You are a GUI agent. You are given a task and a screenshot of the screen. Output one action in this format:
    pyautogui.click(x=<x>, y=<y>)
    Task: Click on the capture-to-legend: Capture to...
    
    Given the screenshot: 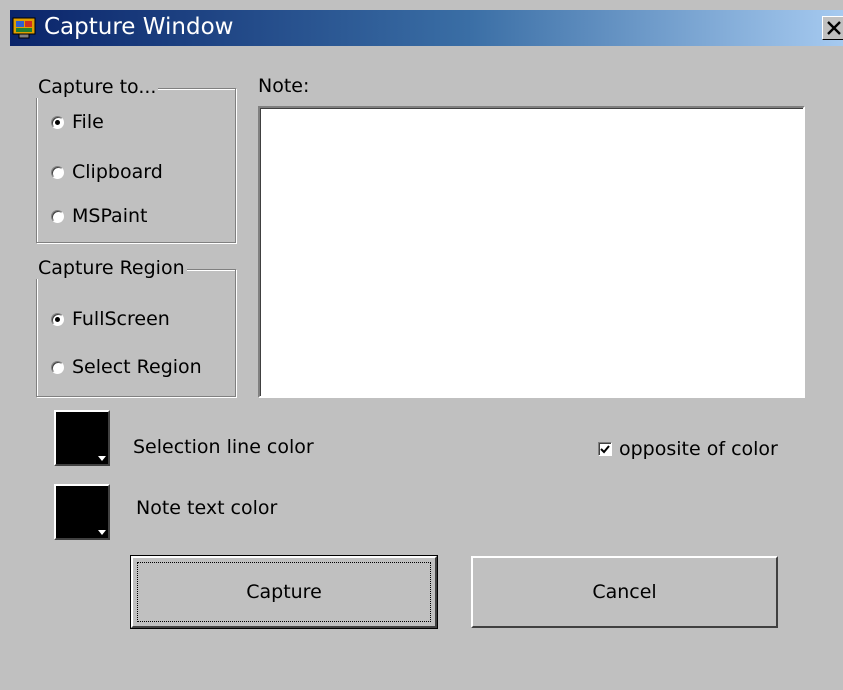 What is the action you would take?
    pyautogui.click(x=97, y=87)
    